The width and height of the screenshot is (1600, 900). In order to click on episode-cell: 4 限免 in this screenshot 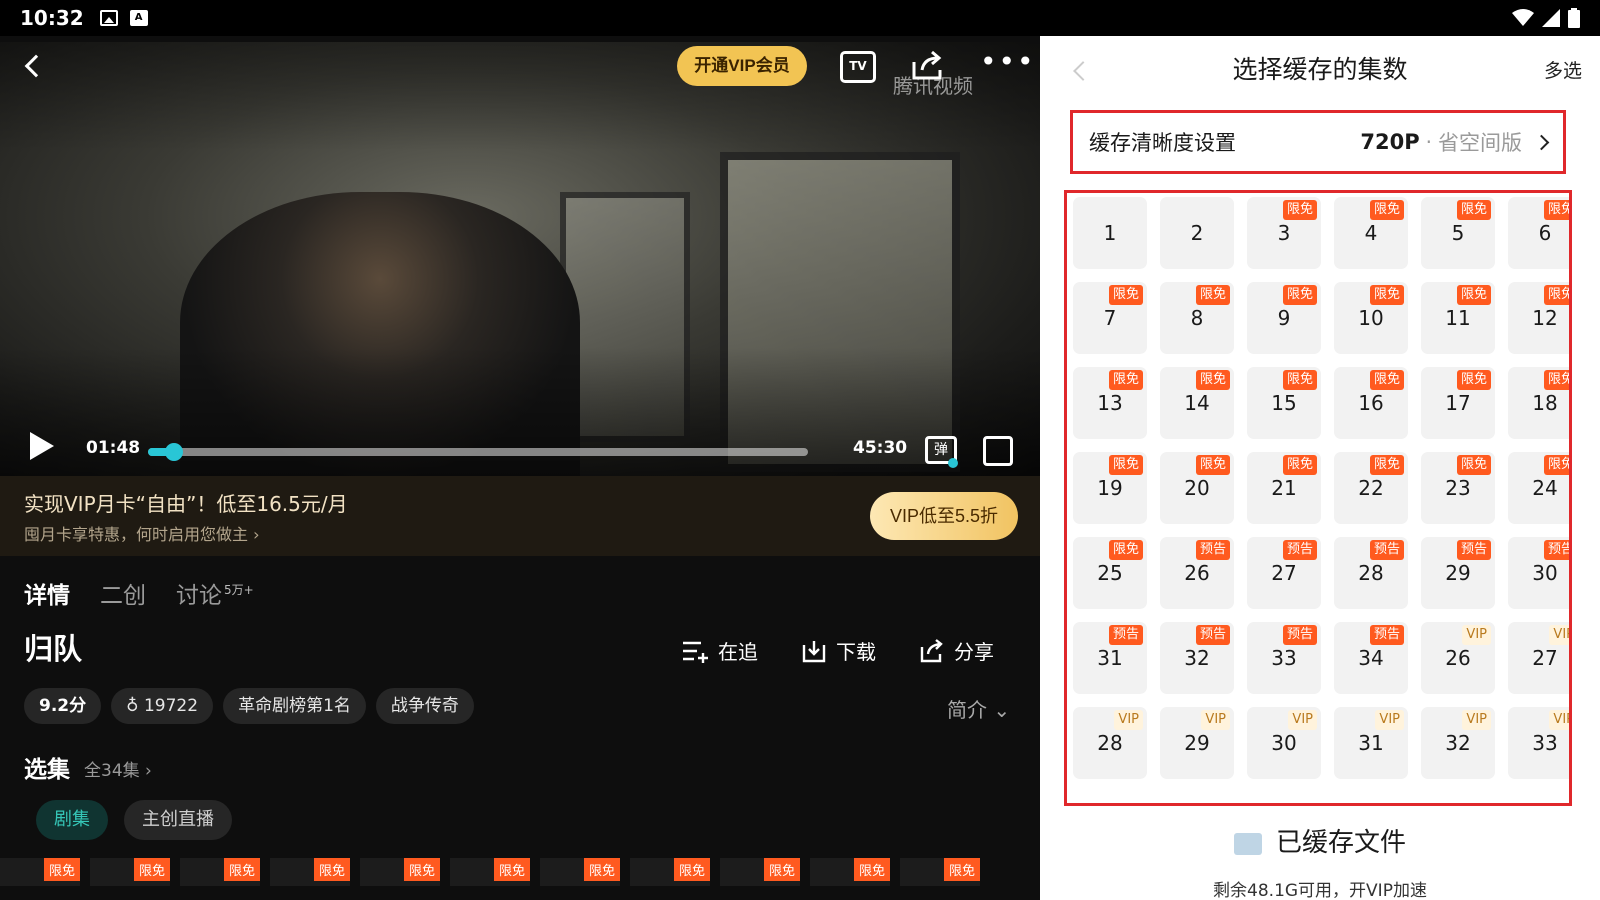, I will do `click(1371, 233)`.